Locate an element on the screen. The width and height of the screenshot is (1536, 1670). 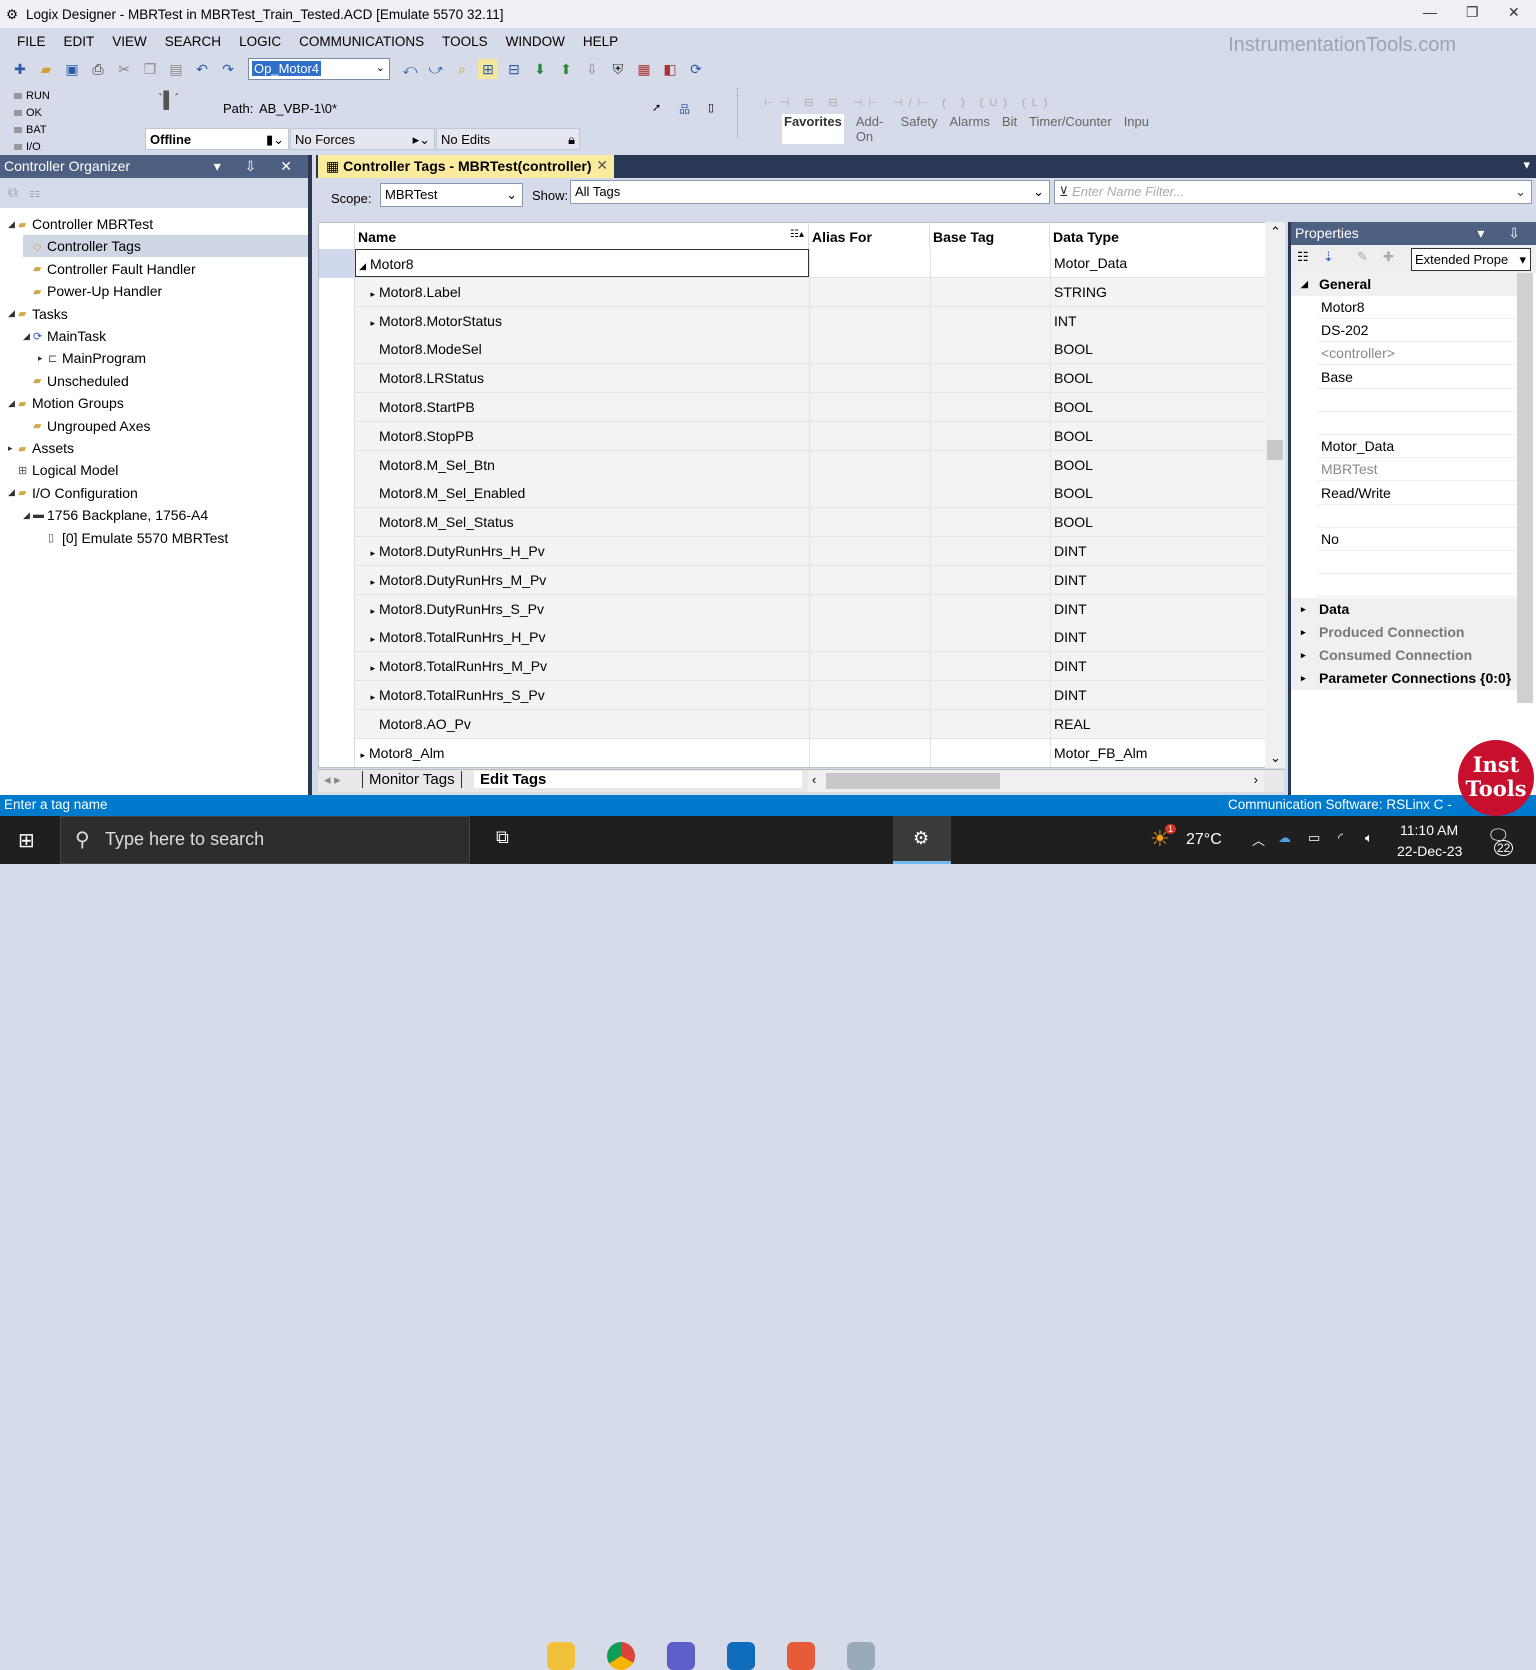
data-type-cell: Motor_FB_Alm is located at coordinates (1158, 752).